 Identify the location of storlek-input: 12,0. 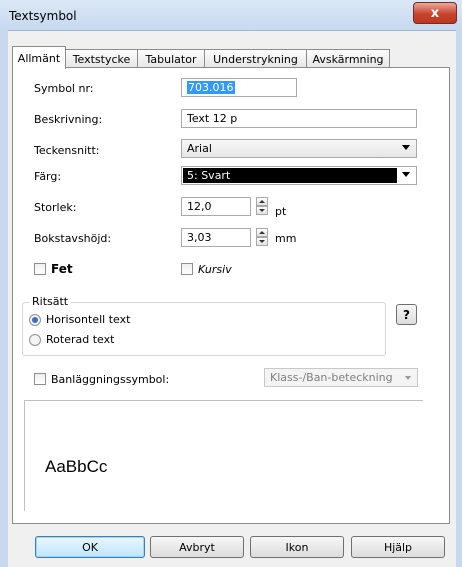
(216, 206).